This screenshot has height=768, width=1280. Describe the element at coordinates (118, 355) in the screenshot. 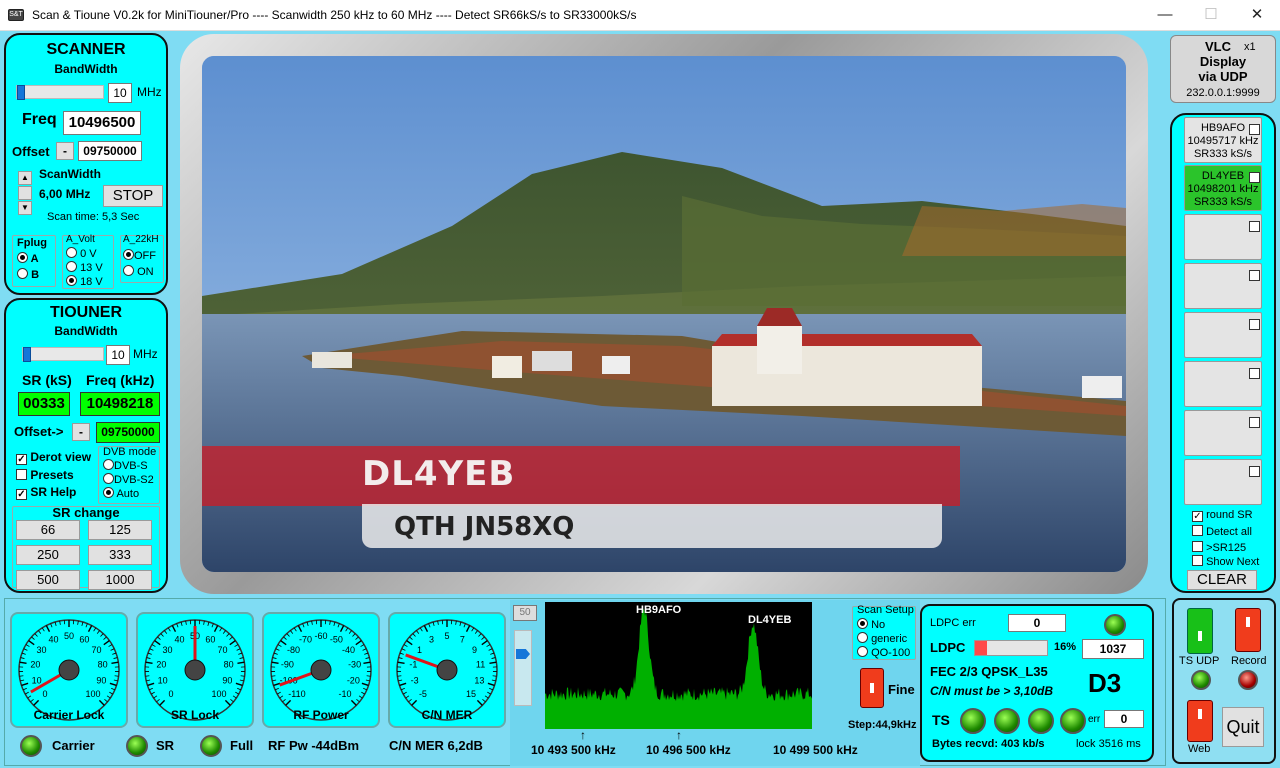

I see `tiouner-bandwidth-value: 10` at that location.